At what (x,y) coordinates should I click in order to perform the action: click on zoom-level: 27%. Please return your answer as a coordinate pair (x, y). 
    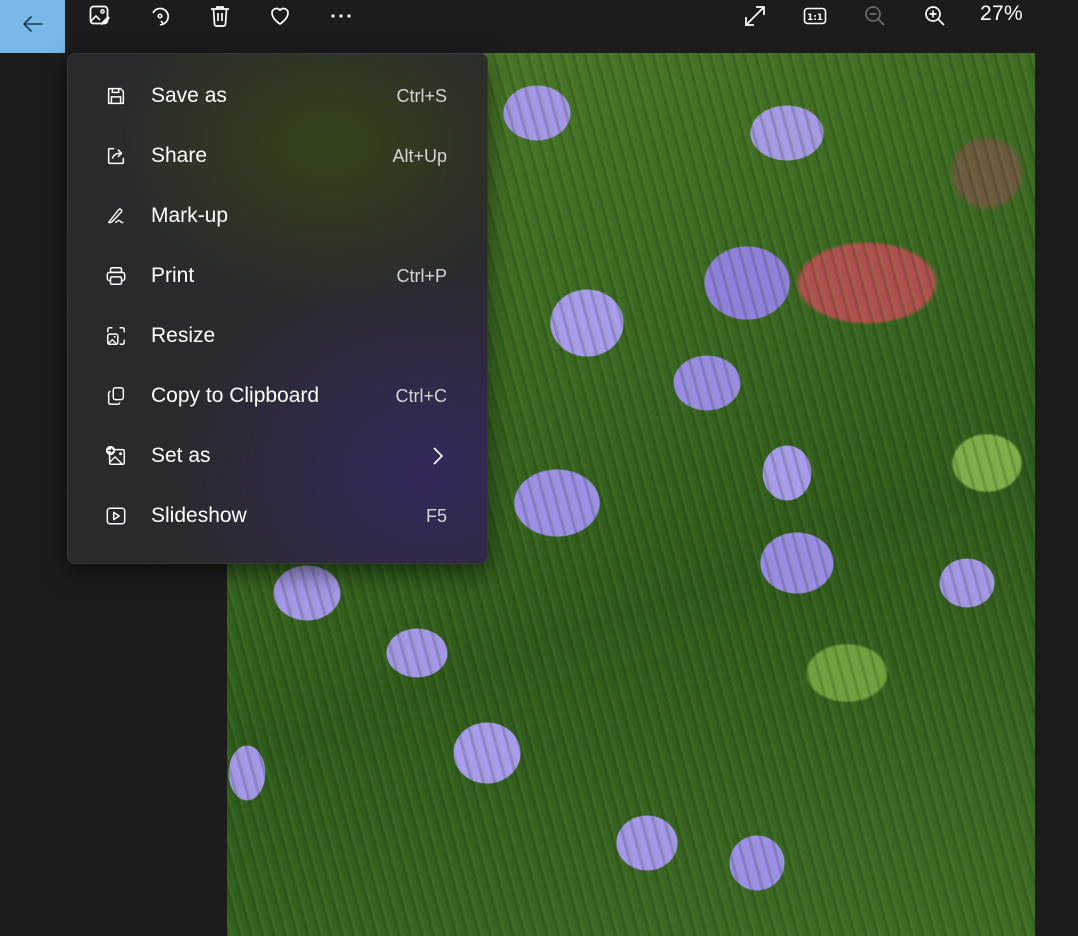
    Looking at the image, I should click on (1001, 14).